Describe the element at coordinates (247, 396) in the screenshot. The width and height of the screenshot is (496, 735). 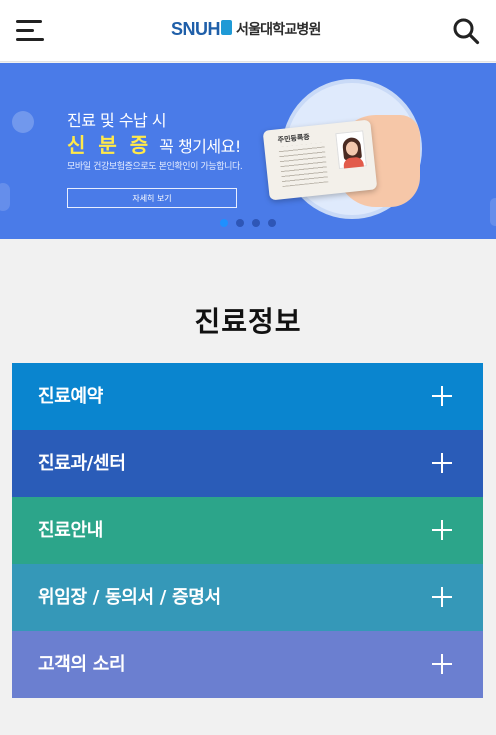
I see `accordion-item-reservation: 진료예약` at that location.